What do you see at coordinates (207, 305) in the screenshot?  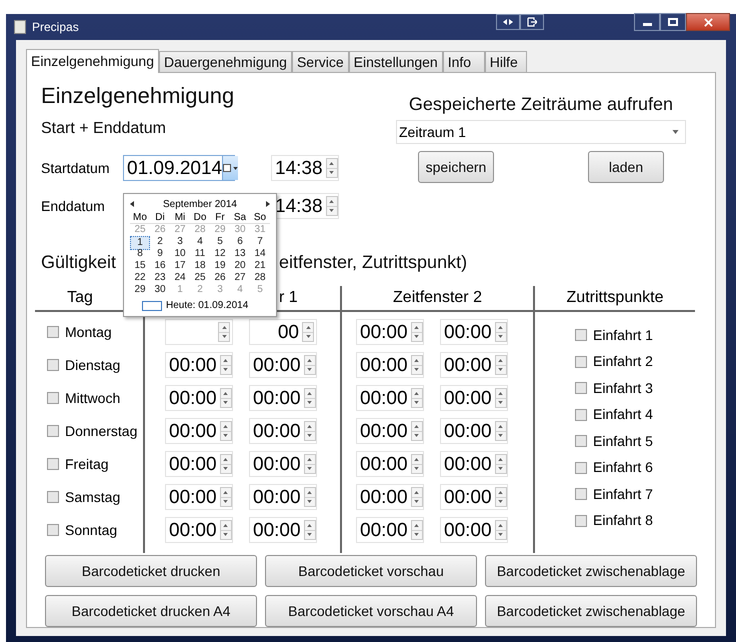 I see `today-link: Heute: 01.09.2014` at bounding box center [207, 305].